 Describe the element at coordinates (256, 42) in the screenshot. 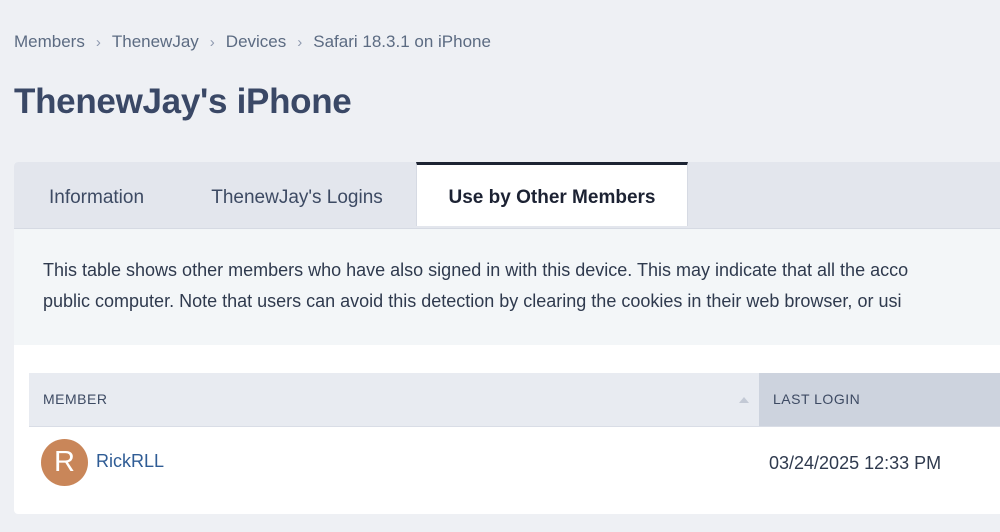

I see `breadcrumb-devices: Devices` at that location.